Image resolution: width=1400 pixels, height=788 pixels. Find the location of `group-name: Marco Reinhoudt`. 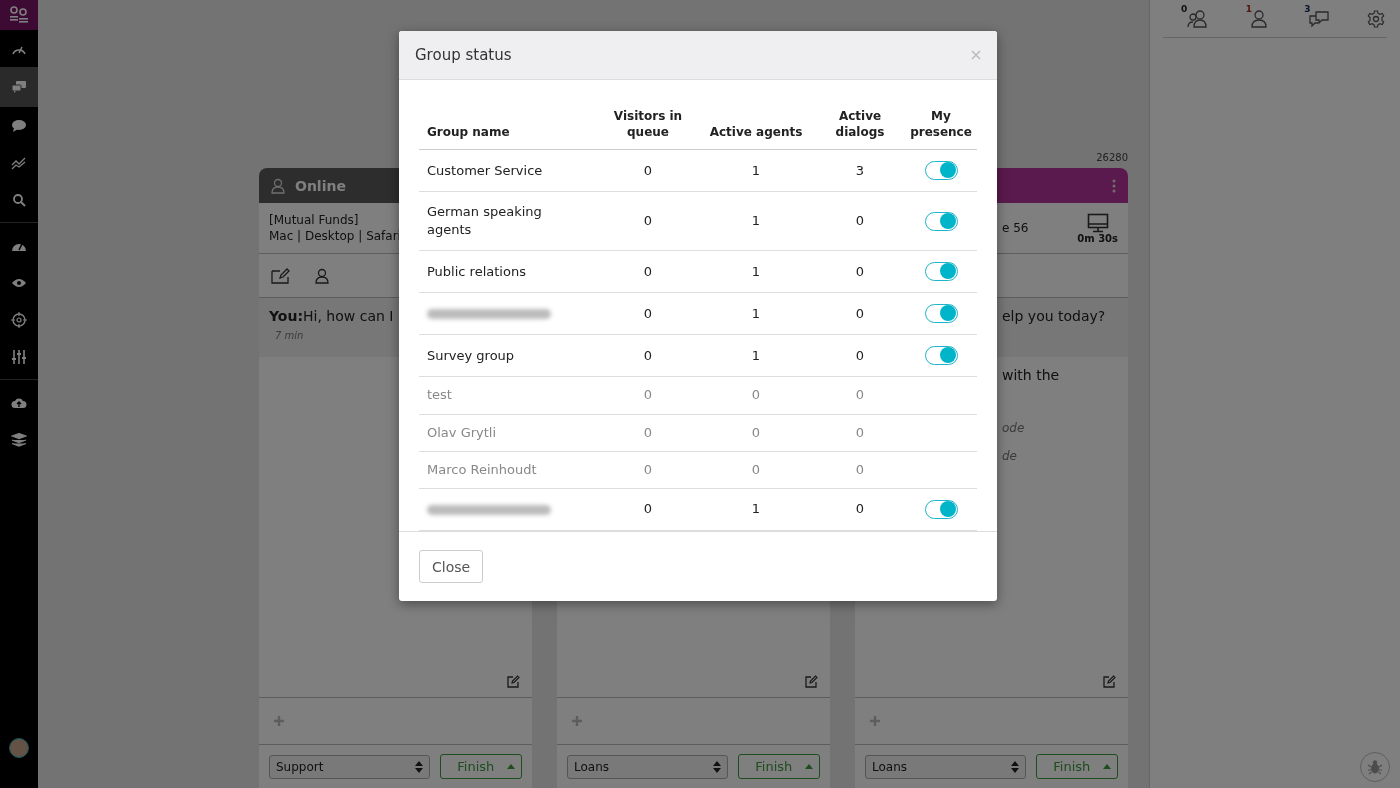

group-name: Marco Reinhoudt is located at coordinates (482, 469).